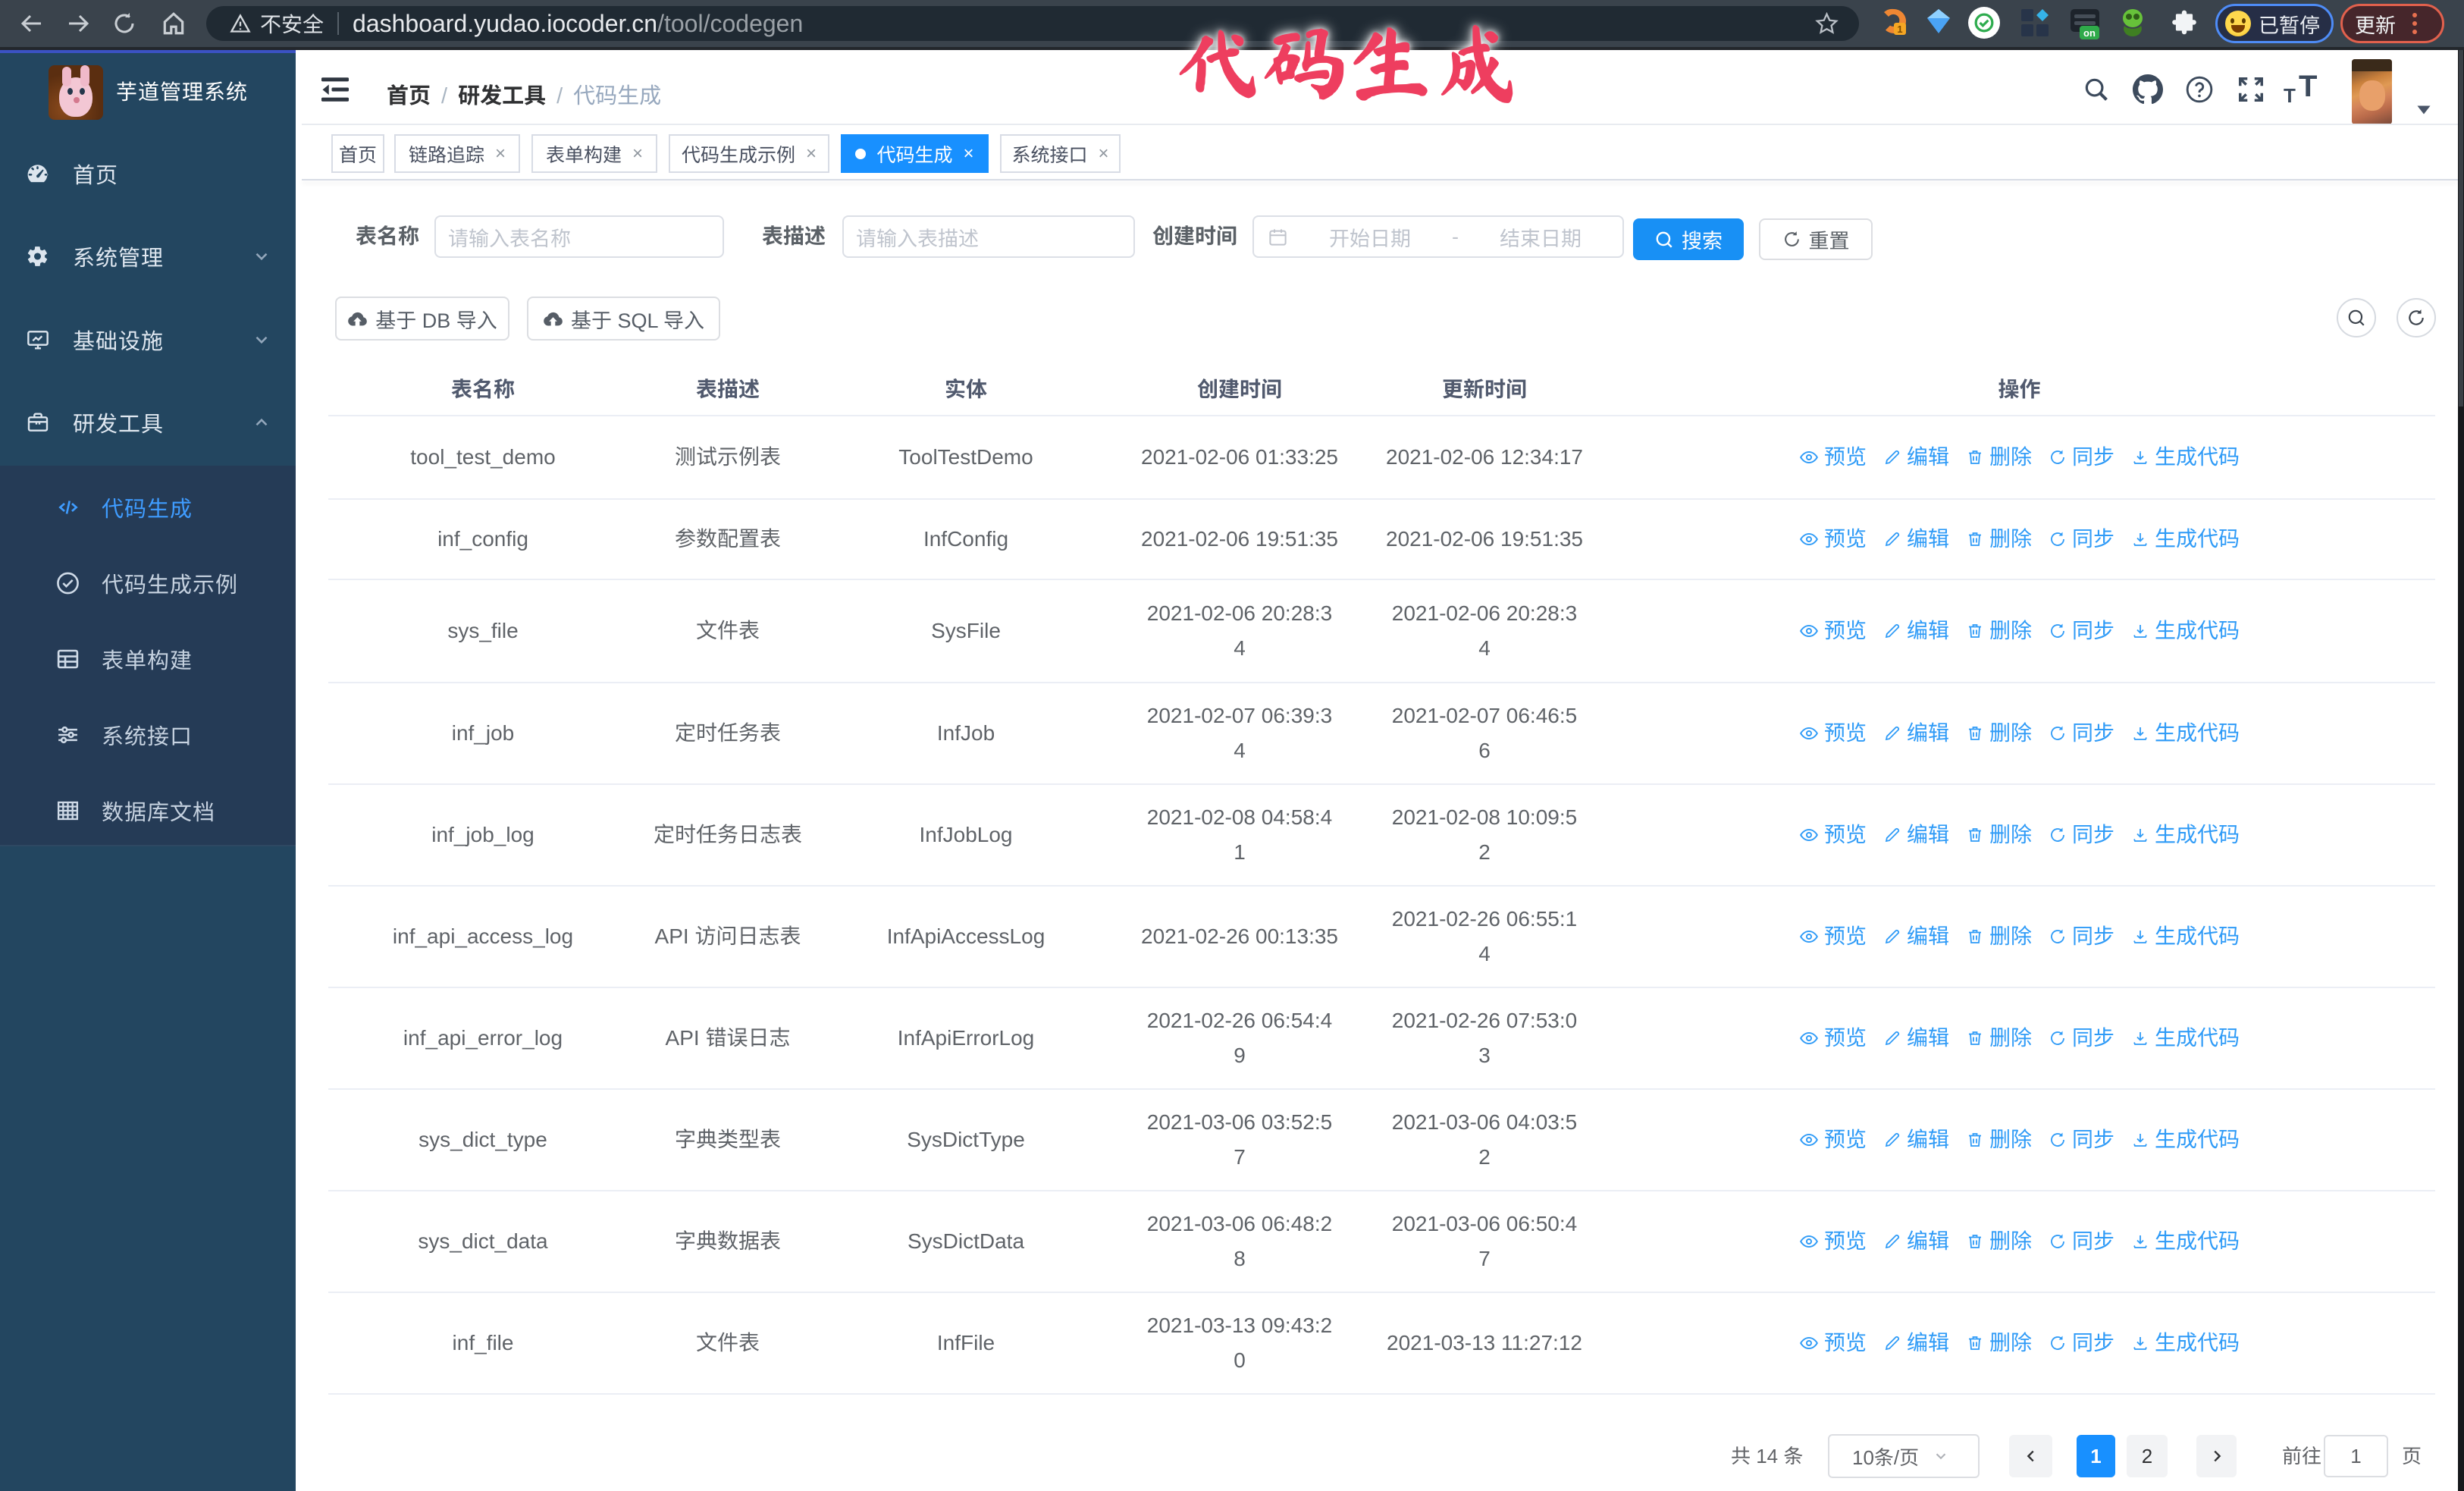 The width and height of the screenshot is (2464, 1491). Describe the element at coordinates (2089, 33) in the screenshot. I see `svg-text: on` at that location.